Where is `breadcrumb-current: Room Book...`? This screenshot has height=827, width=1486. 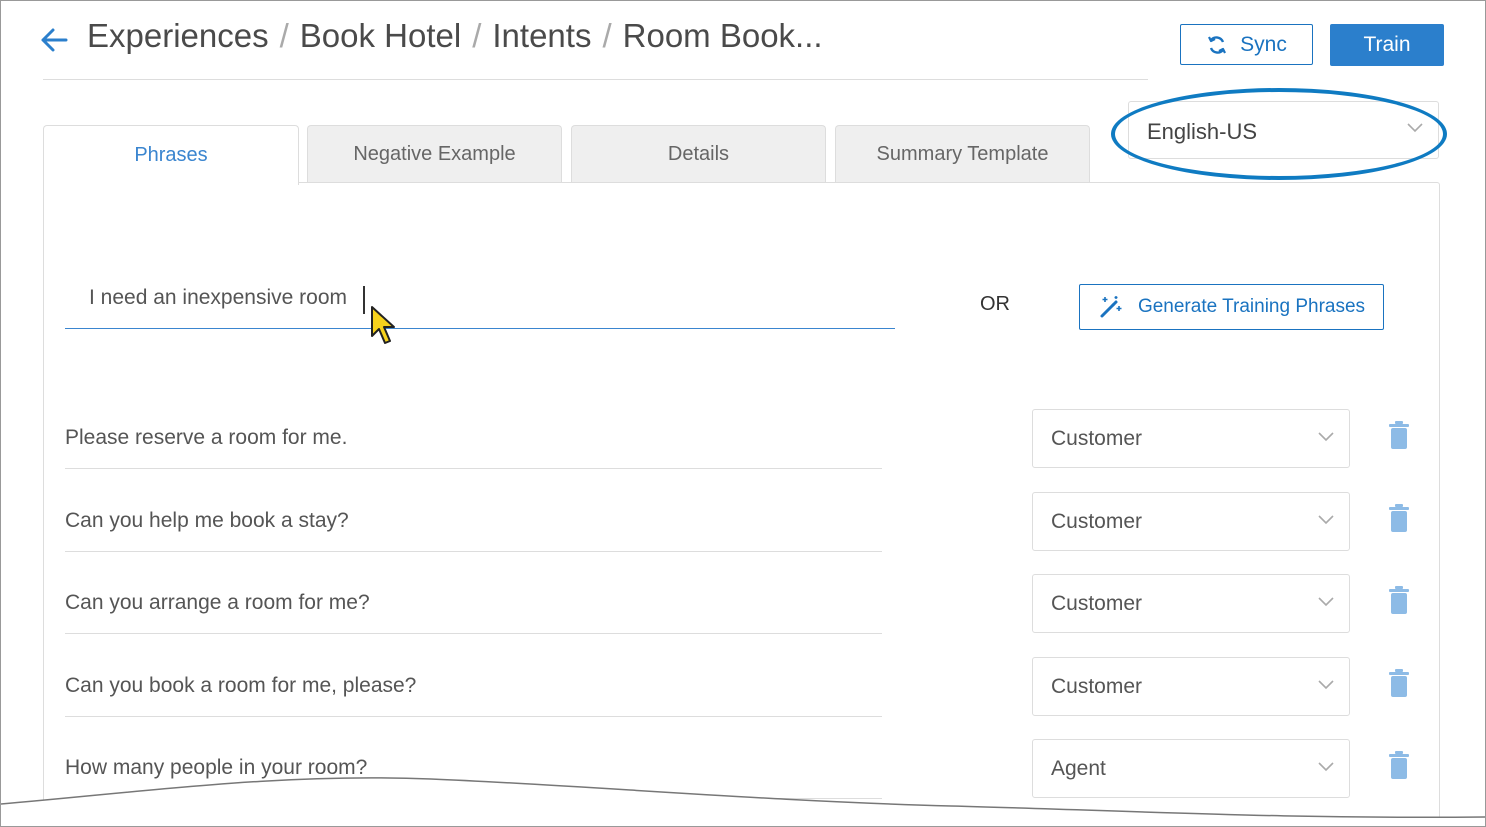
breadcrumb-current: Room Book... is located at coordinates (722, 35).